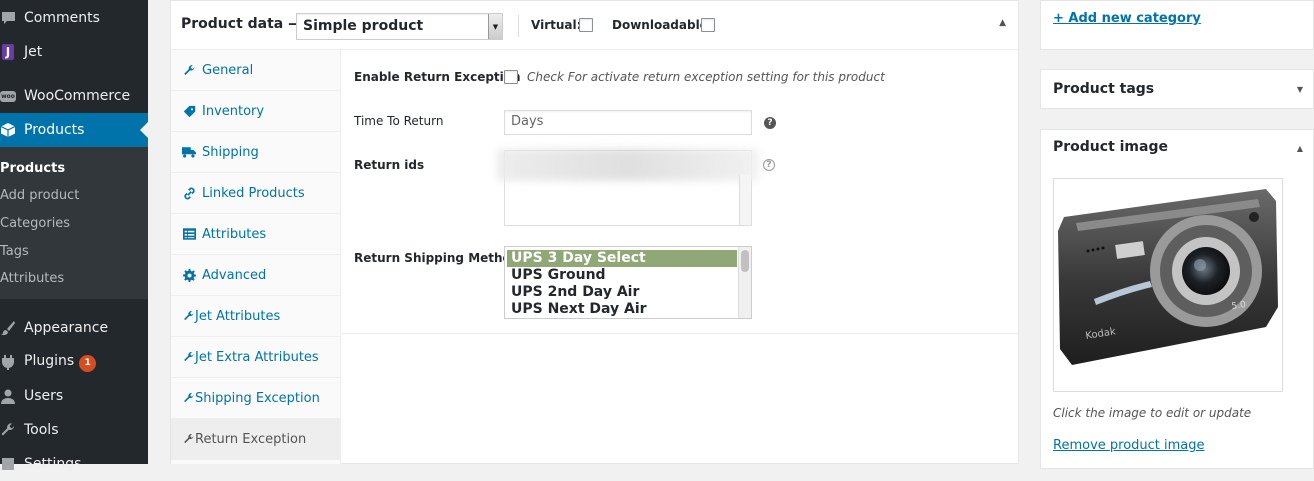  What do you see at coordinates (399, 121) in the screenshot?
I see `time-to-return-label: Time To Return` at bounding box center [399, 121].